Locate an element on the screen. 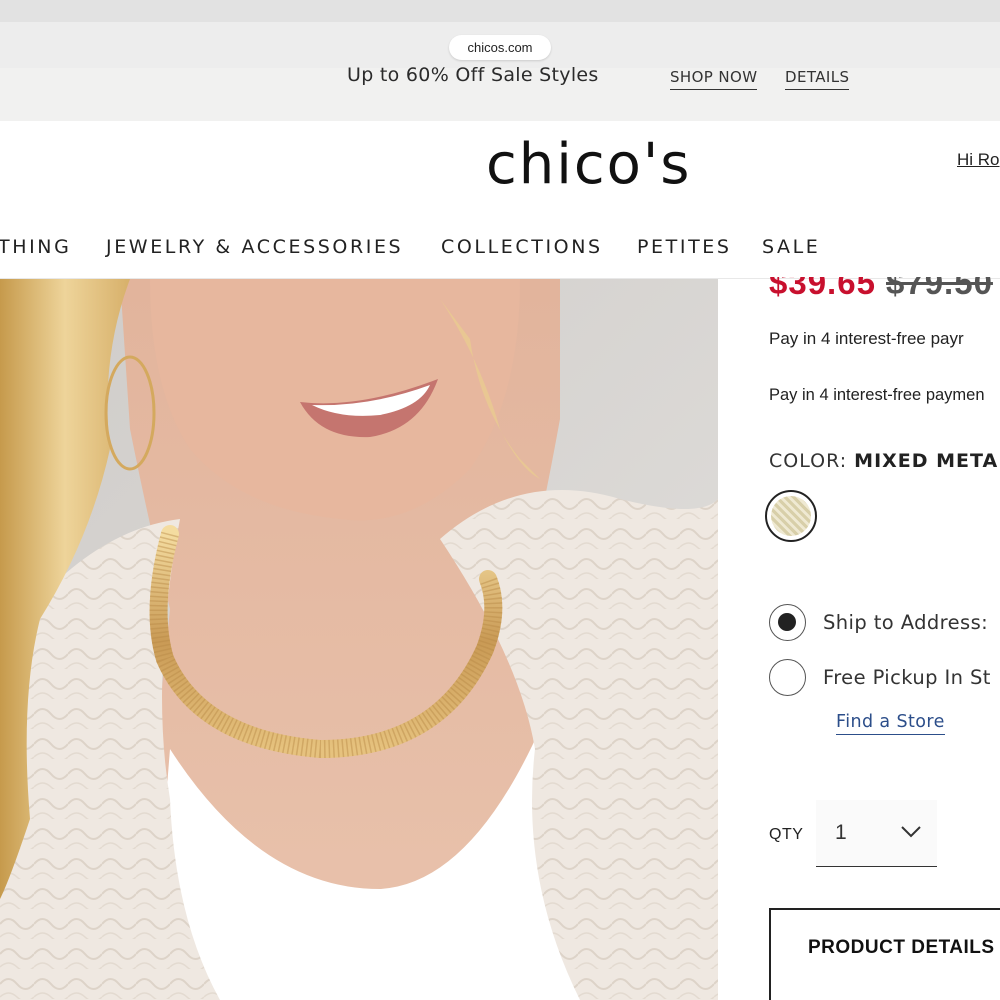 The height and width of the screenshot is (1000, 1000). ship-to-address-label: Ship to Address: is located at coordinates (905, 622).